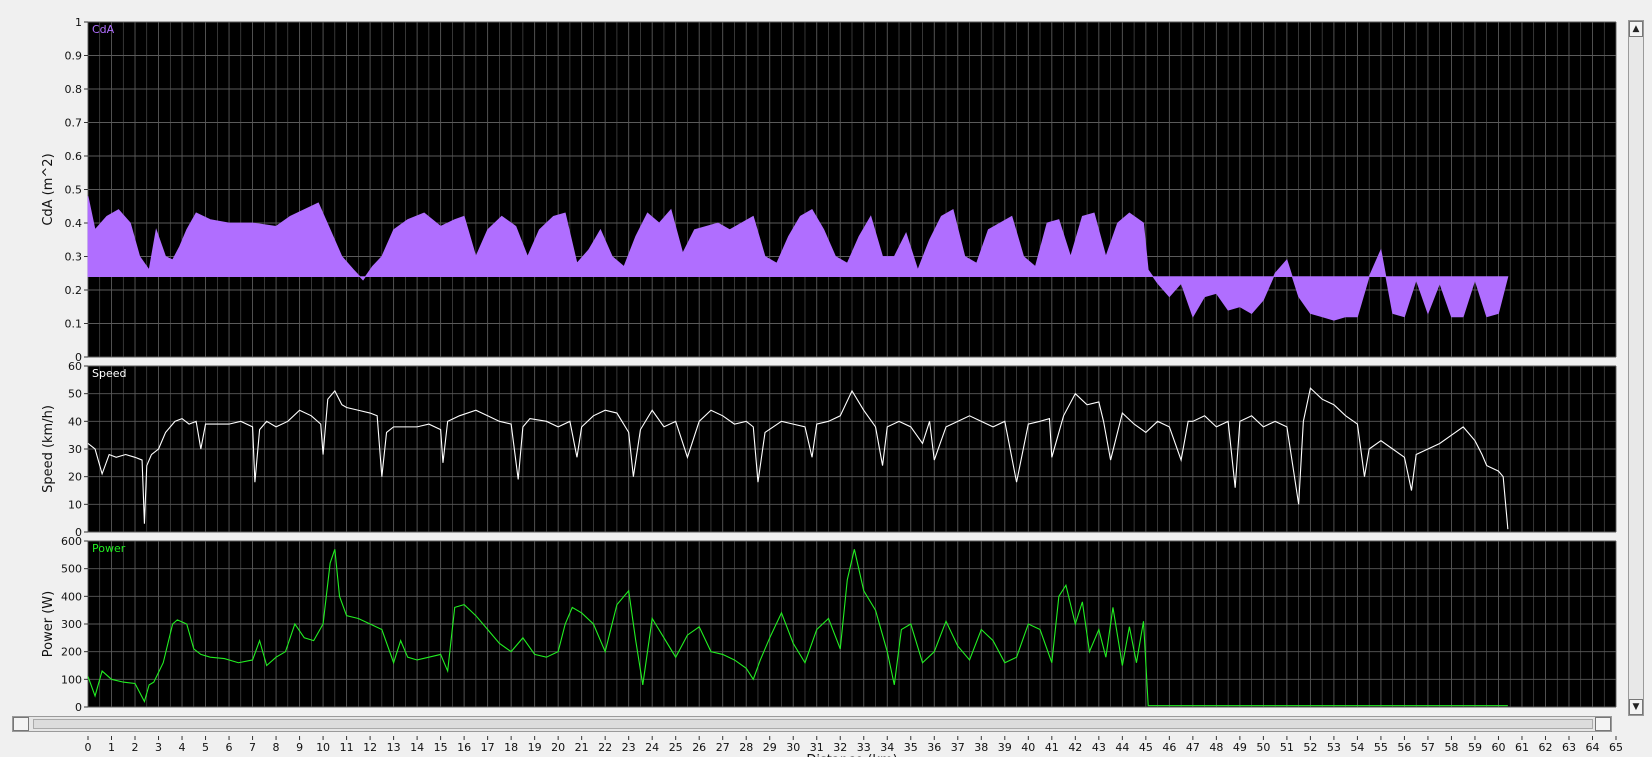  What do you see at coordinates (75, 366) in the screenshot?
I see `y-tick-label: 60` at bounding box center [75, 366].